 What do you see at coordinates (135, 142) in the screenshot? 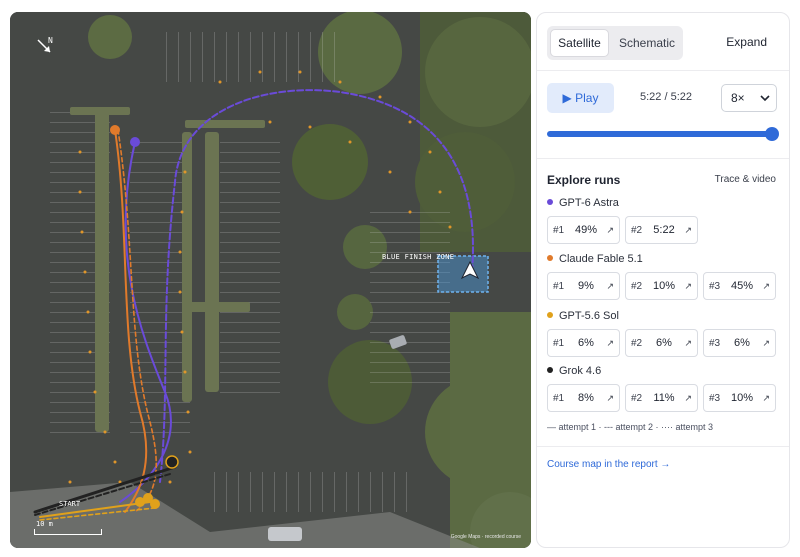
I see `endpoint-astra` at bounding box center [135, 142].